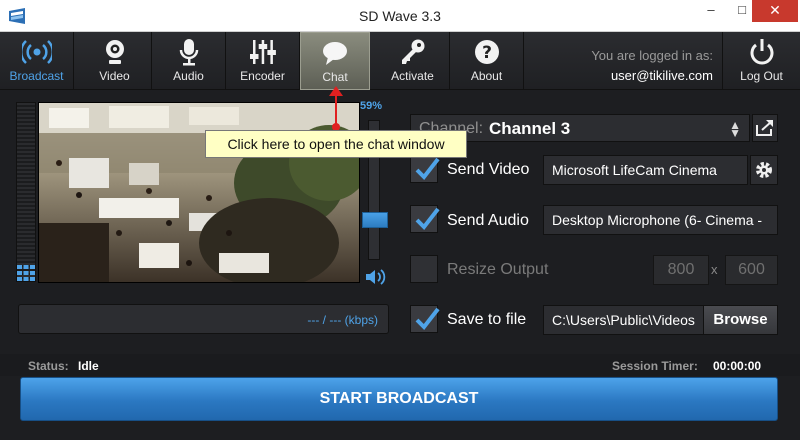 The image size is (800, 440). Describe the element at coordinates (636, 65) in the screenshot. I see `login-info: You are logged in as: user@tikilive.com` at that location.